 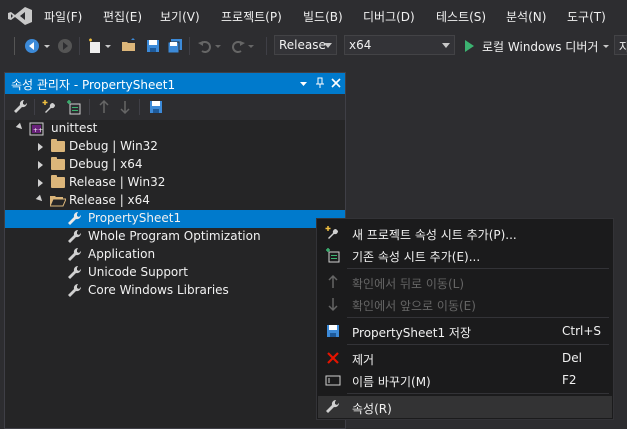 What do you see at coordinates (323, 16) in the screenshot?
I see `menu-build: 빌드(B)` at bounding box center [323, 16].